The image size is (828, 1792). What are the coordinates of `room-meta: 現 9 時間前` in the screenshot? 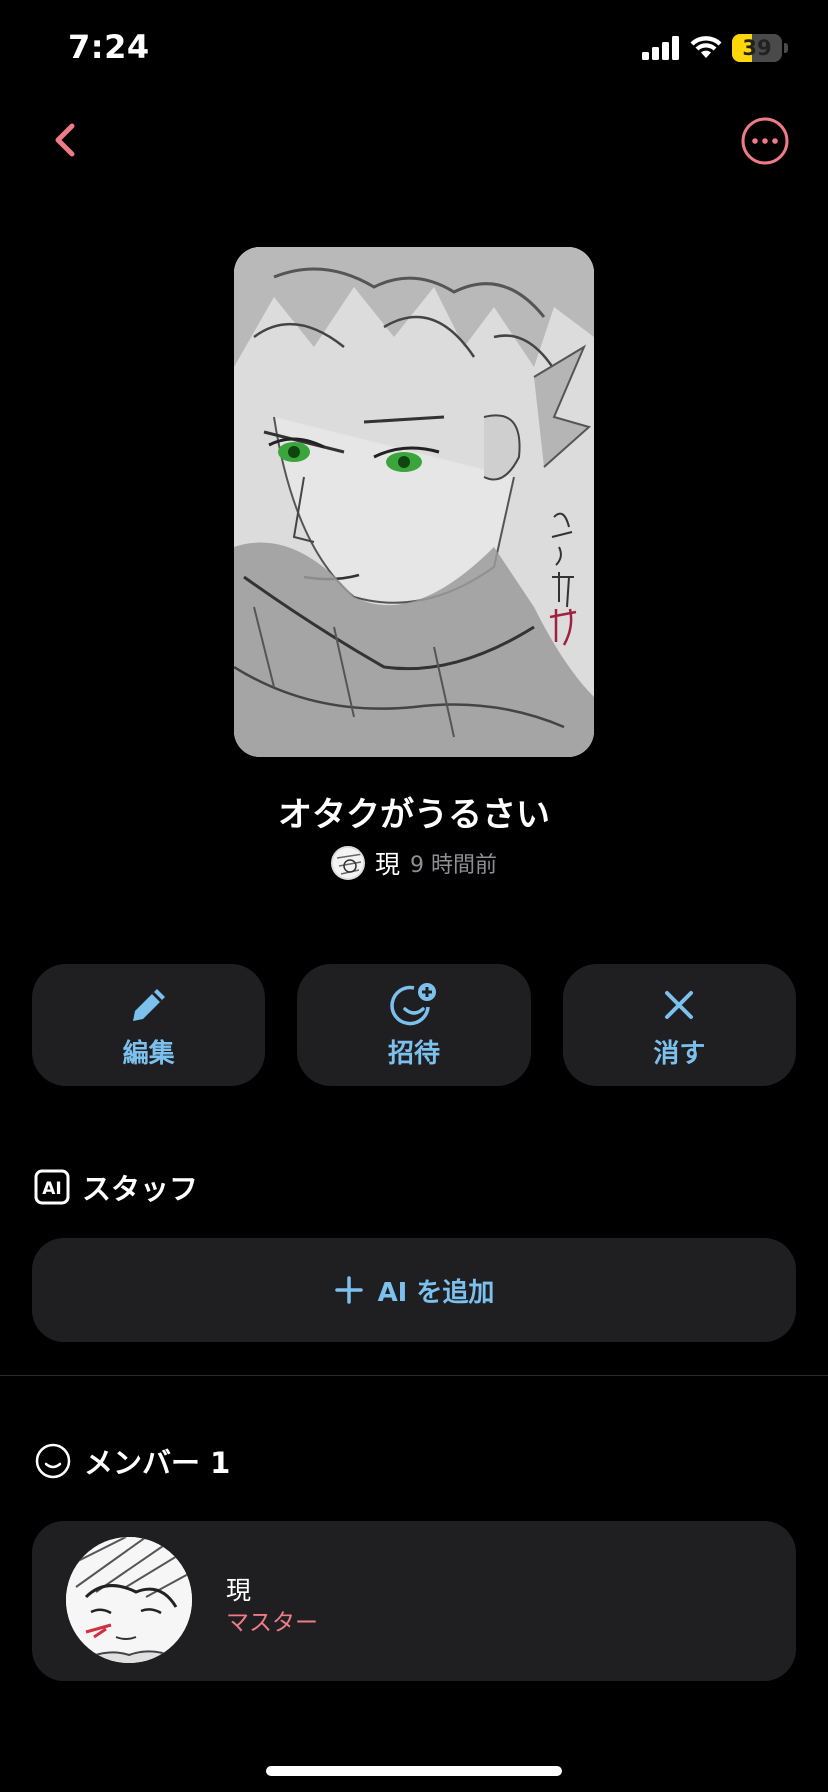 It's located at (414, 863).